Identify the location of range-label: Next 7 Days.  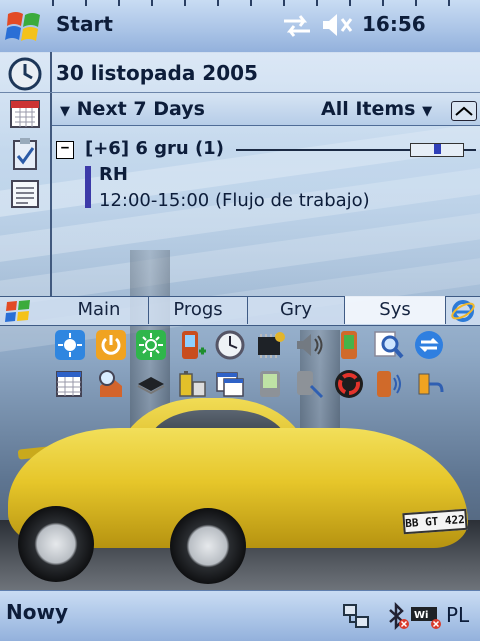
(140, 109).